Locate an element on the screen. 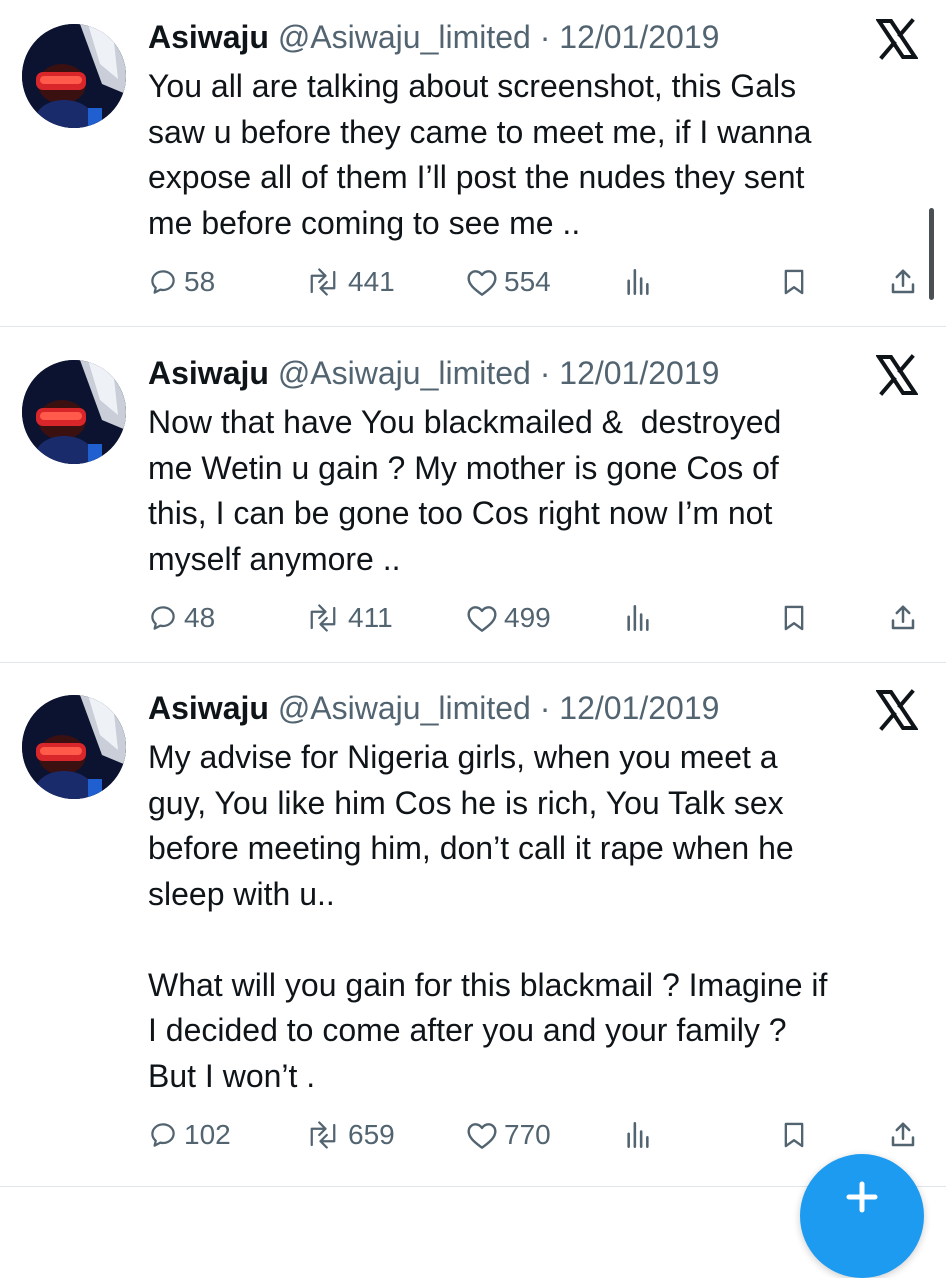 The width and height of the screenshot is (946, 1278). reply-count: 102 is located at coordinates (207, 1134).